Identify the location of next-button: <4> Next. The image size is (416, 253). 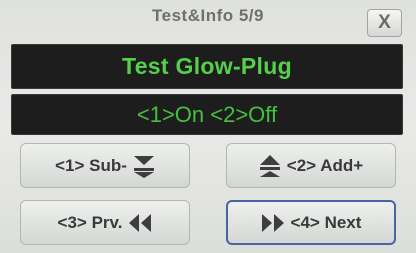
(311, 222).